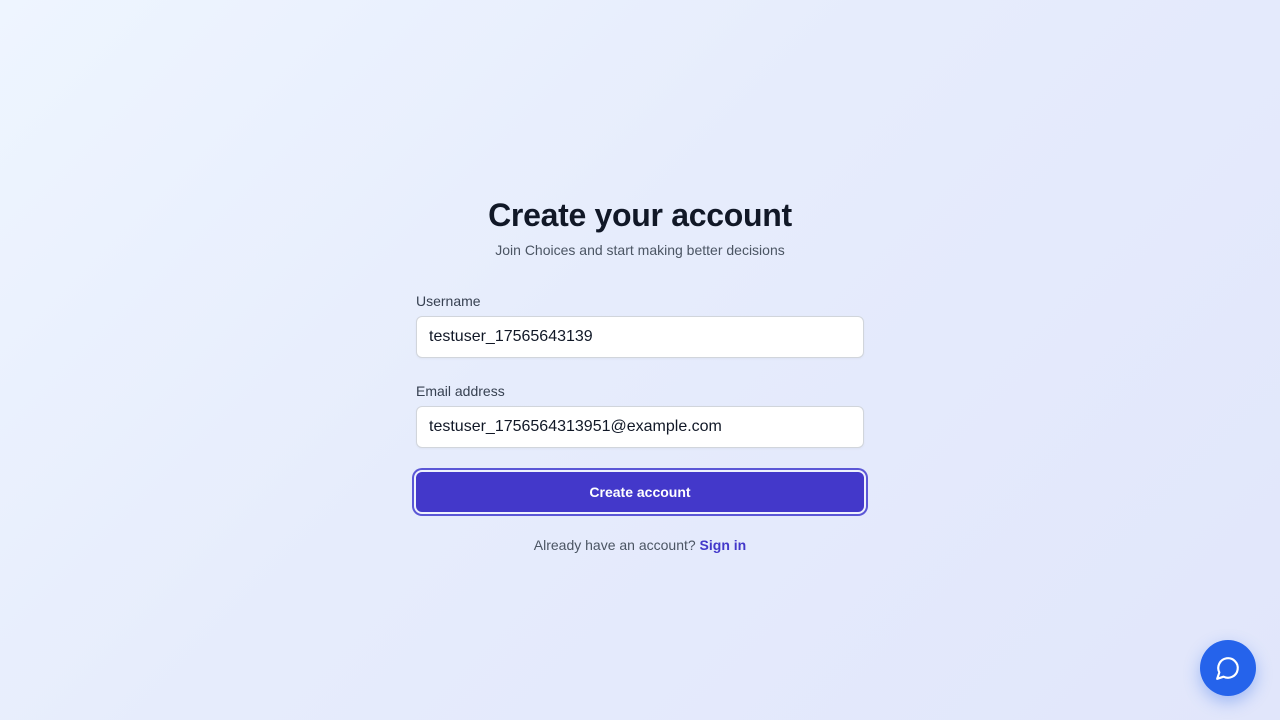 This screenshot has width=1280, height=720. I want to click on signup-form: Username Email address Create account, so click(640, 402).